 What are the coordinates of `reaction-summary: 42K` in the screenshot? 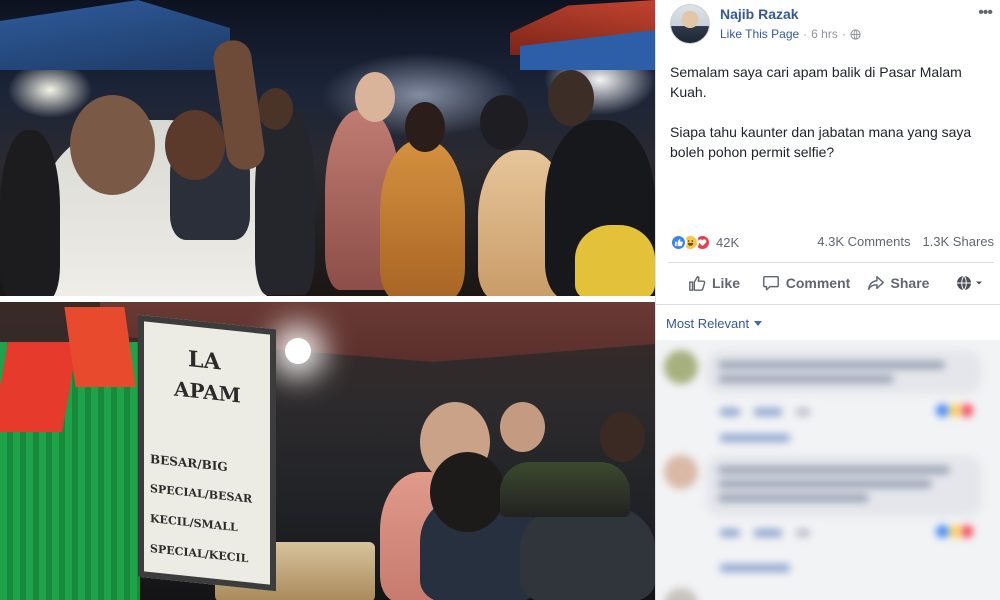 It's located at (704, 242).